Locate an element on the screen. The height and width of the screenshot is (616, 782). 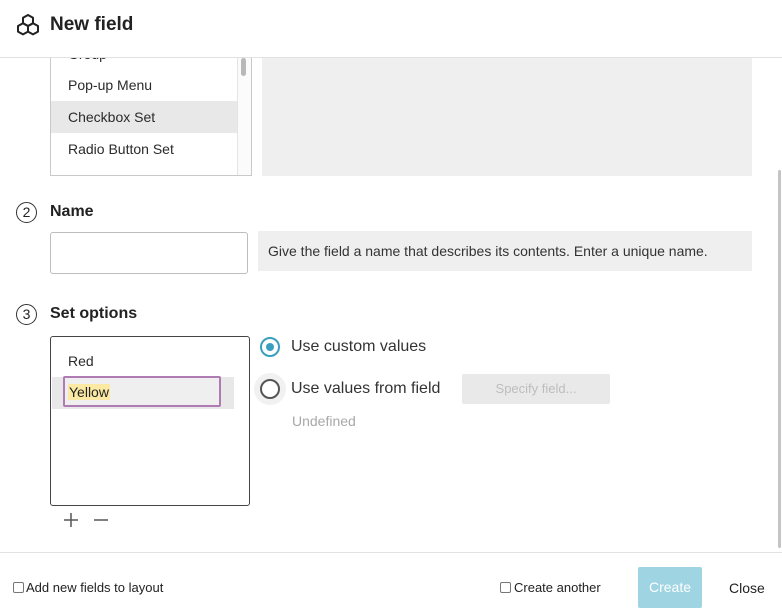
dialog-title: New field is located at coordinates (92, 24).